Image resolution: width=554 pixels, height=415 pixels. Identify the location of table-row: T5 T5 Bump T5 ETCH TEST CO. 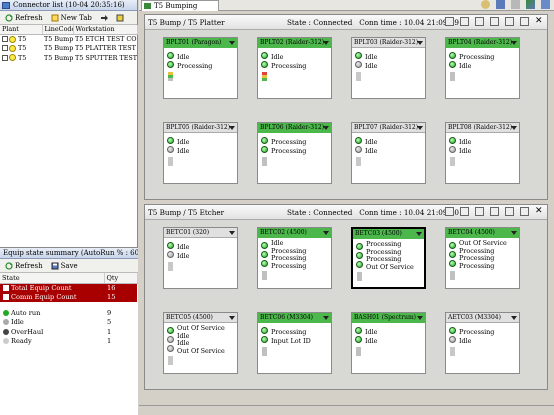
(68, 39).